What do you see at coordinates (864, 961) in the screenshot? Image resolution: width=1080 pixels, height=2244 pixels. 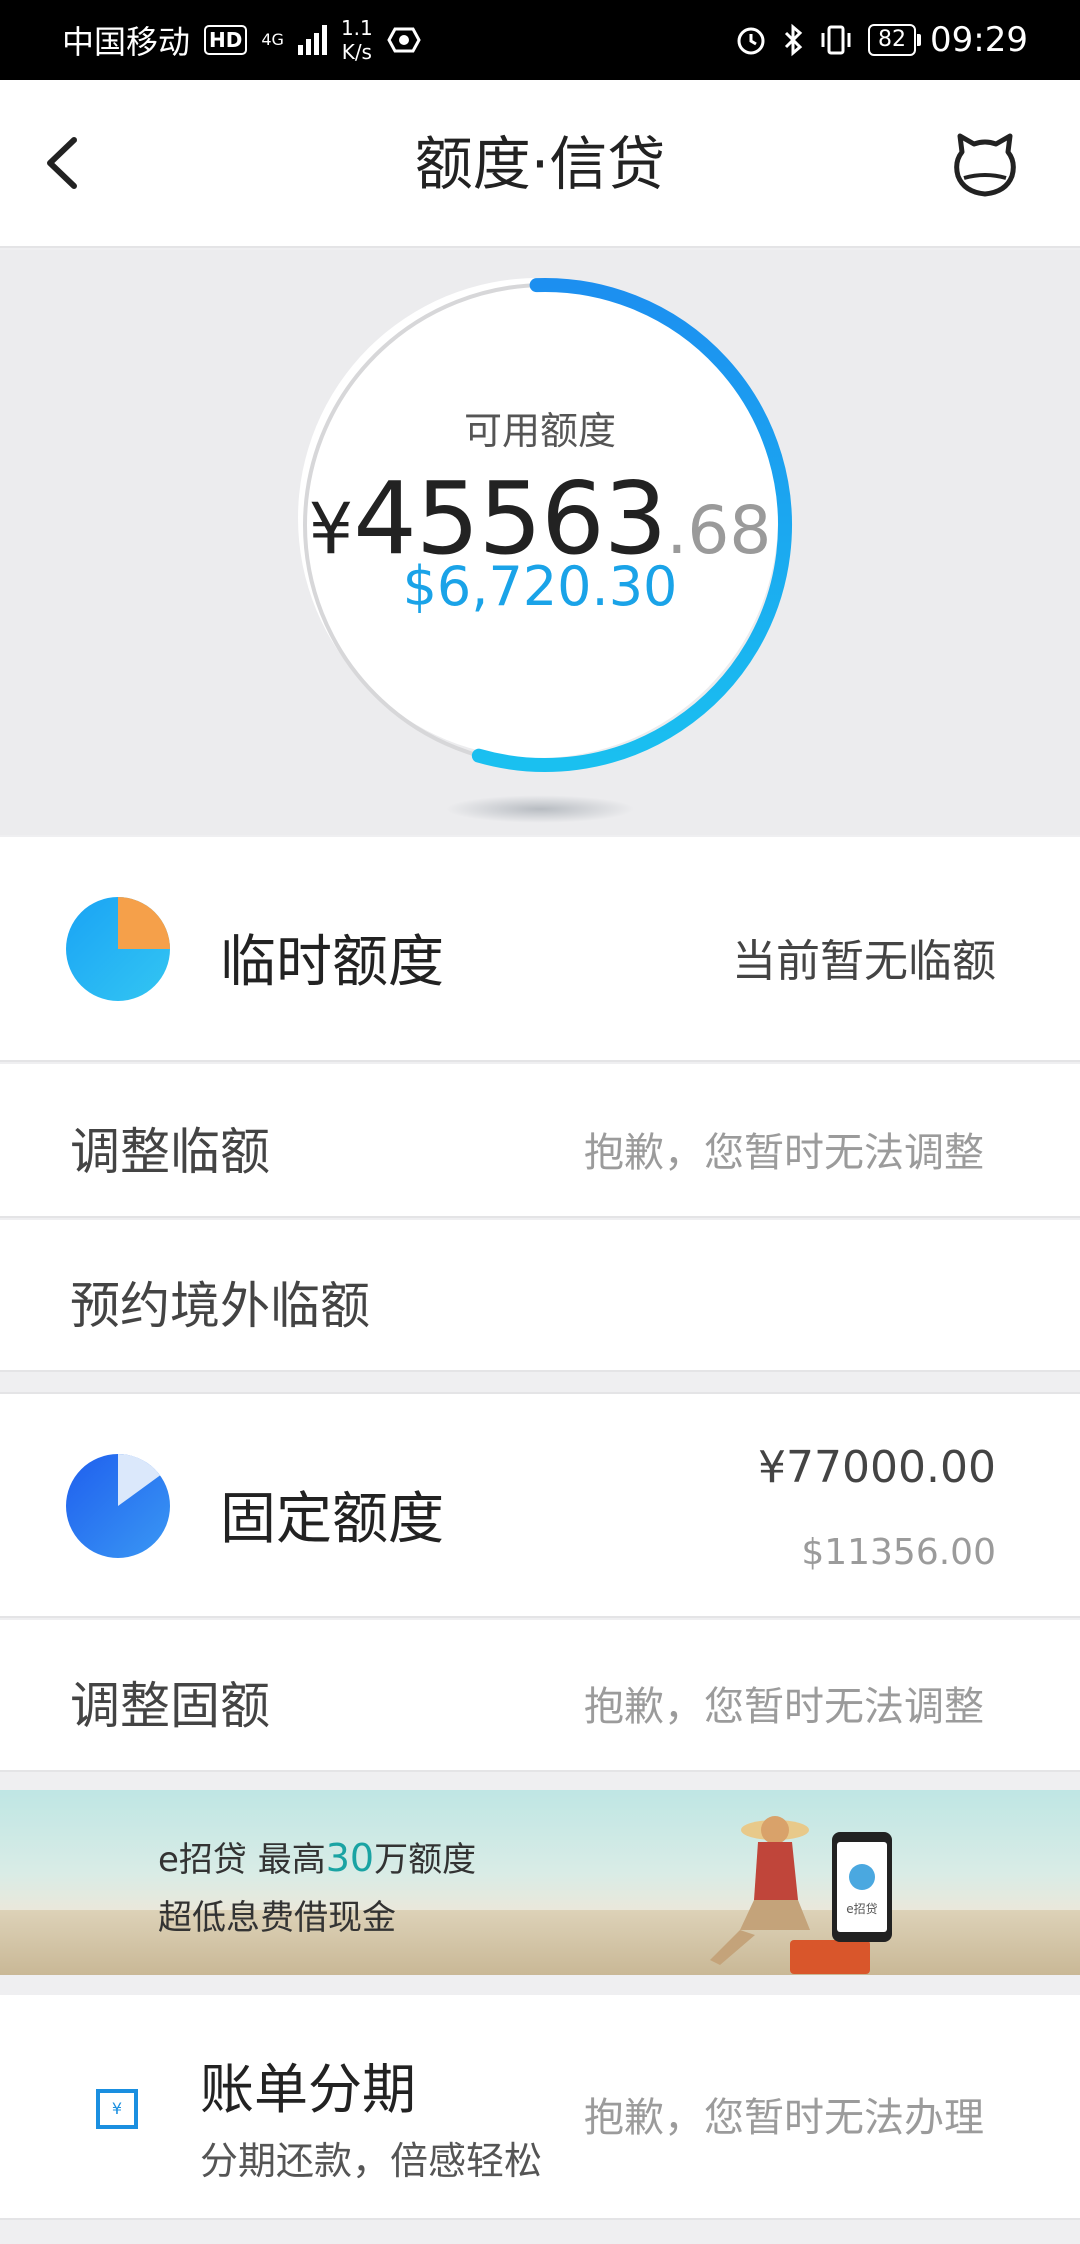 I see `temporary-credit-value: 当前暂无临额` at bounding box center [864, 961].